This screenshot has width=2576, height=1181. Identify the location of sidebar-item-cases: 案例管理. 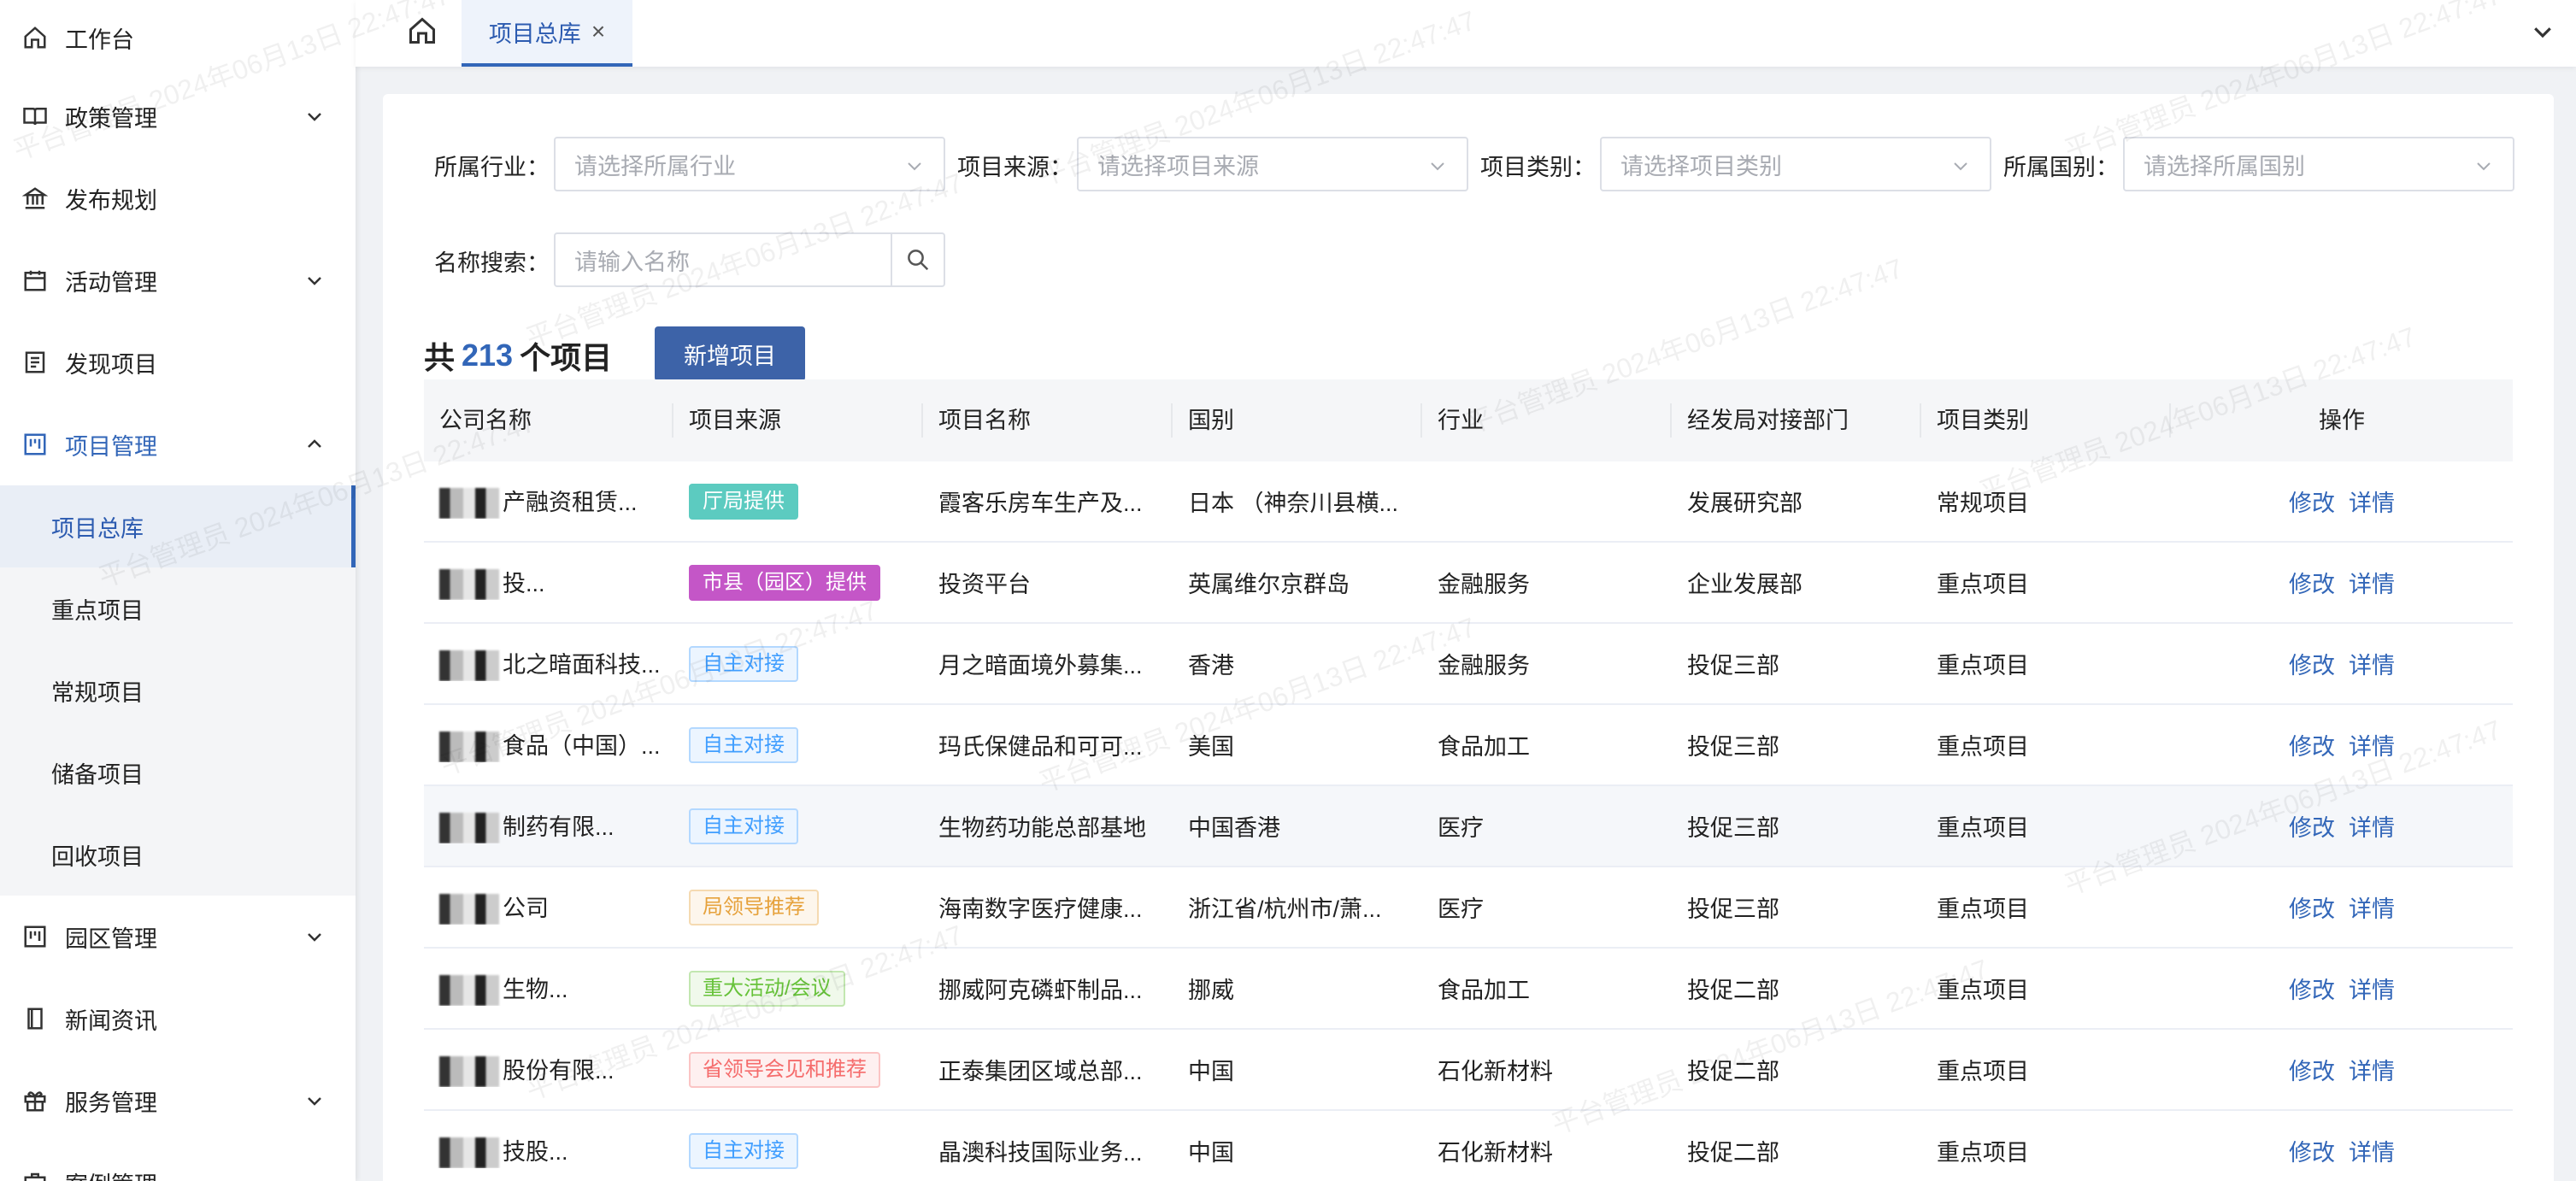
(178, 1161).